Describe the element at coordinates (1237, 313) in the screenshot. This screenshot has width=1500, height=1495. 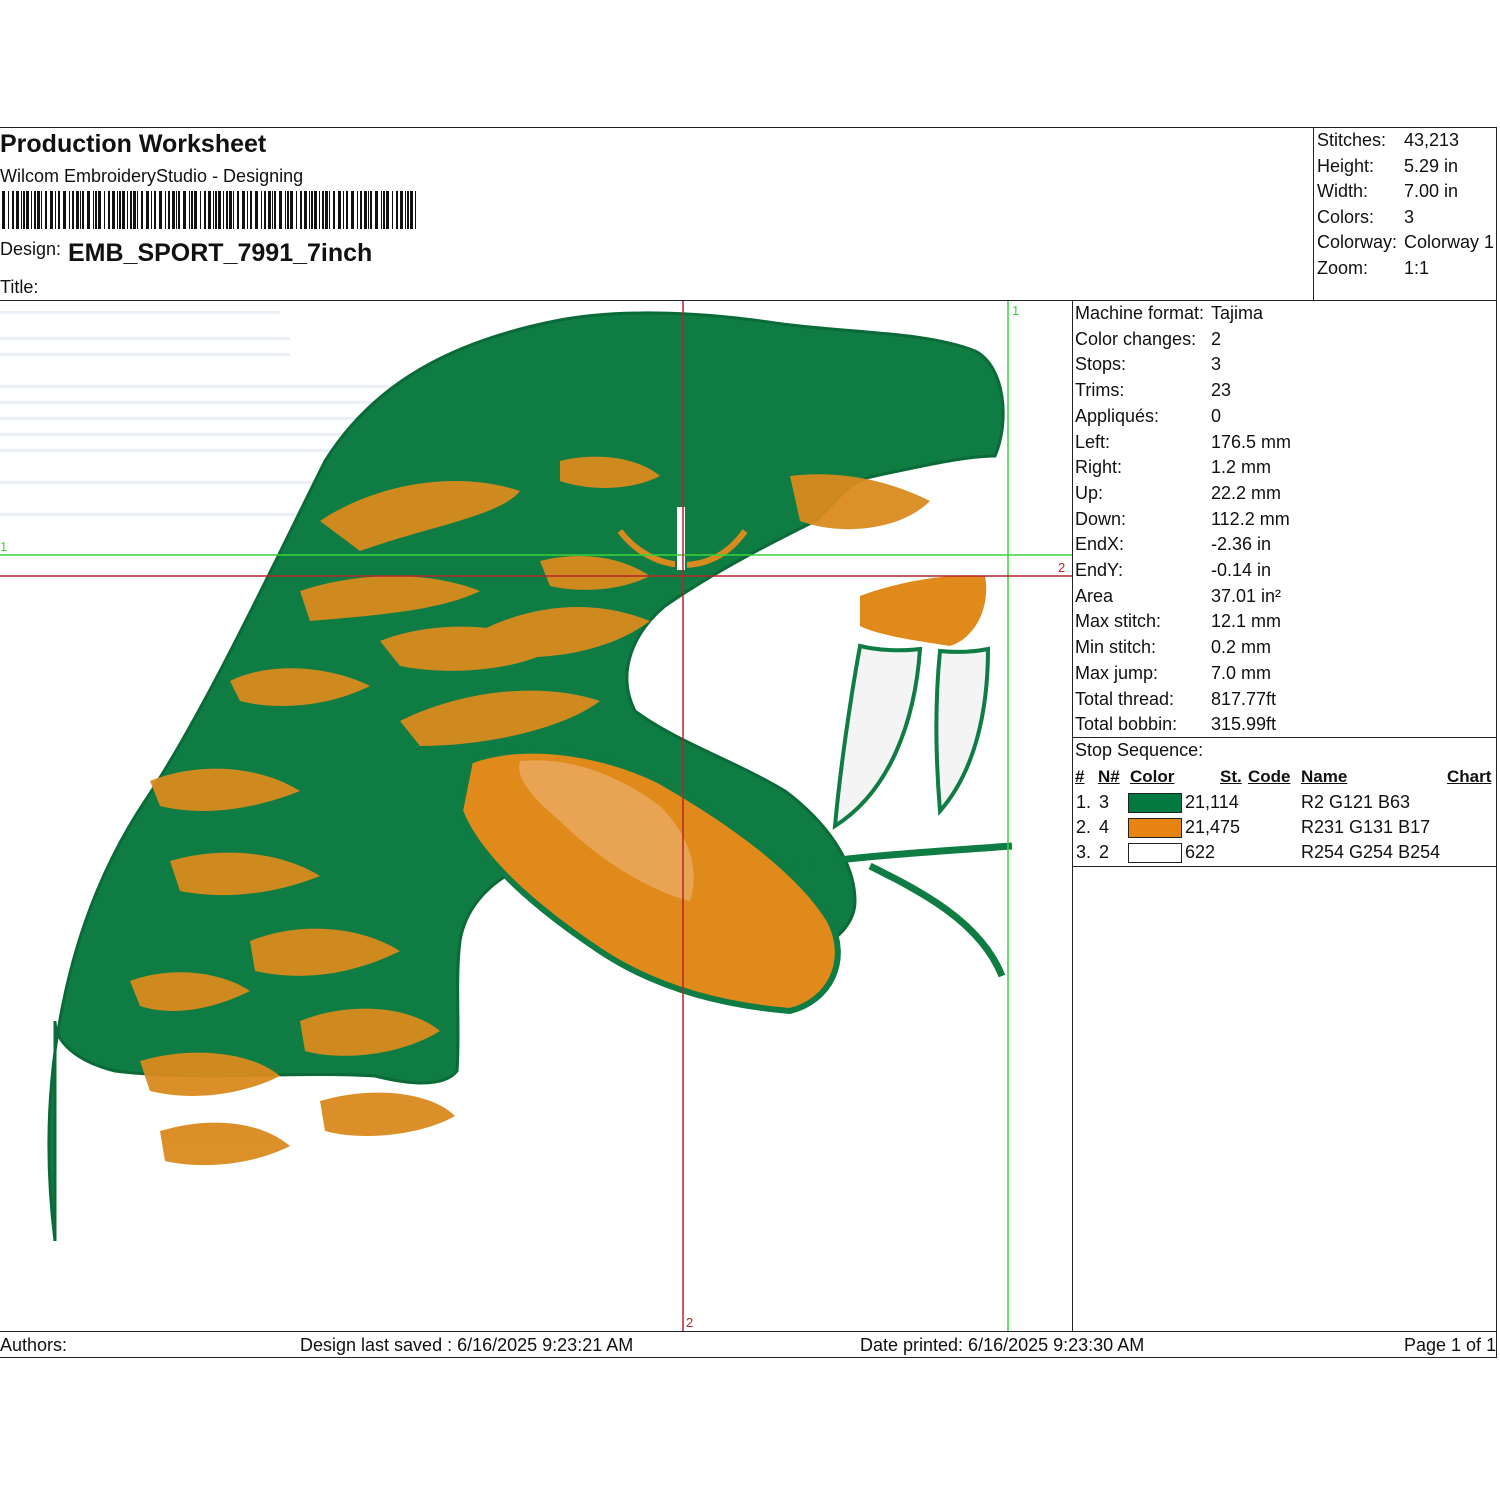
I see `detail-value: Tajima` at that location.